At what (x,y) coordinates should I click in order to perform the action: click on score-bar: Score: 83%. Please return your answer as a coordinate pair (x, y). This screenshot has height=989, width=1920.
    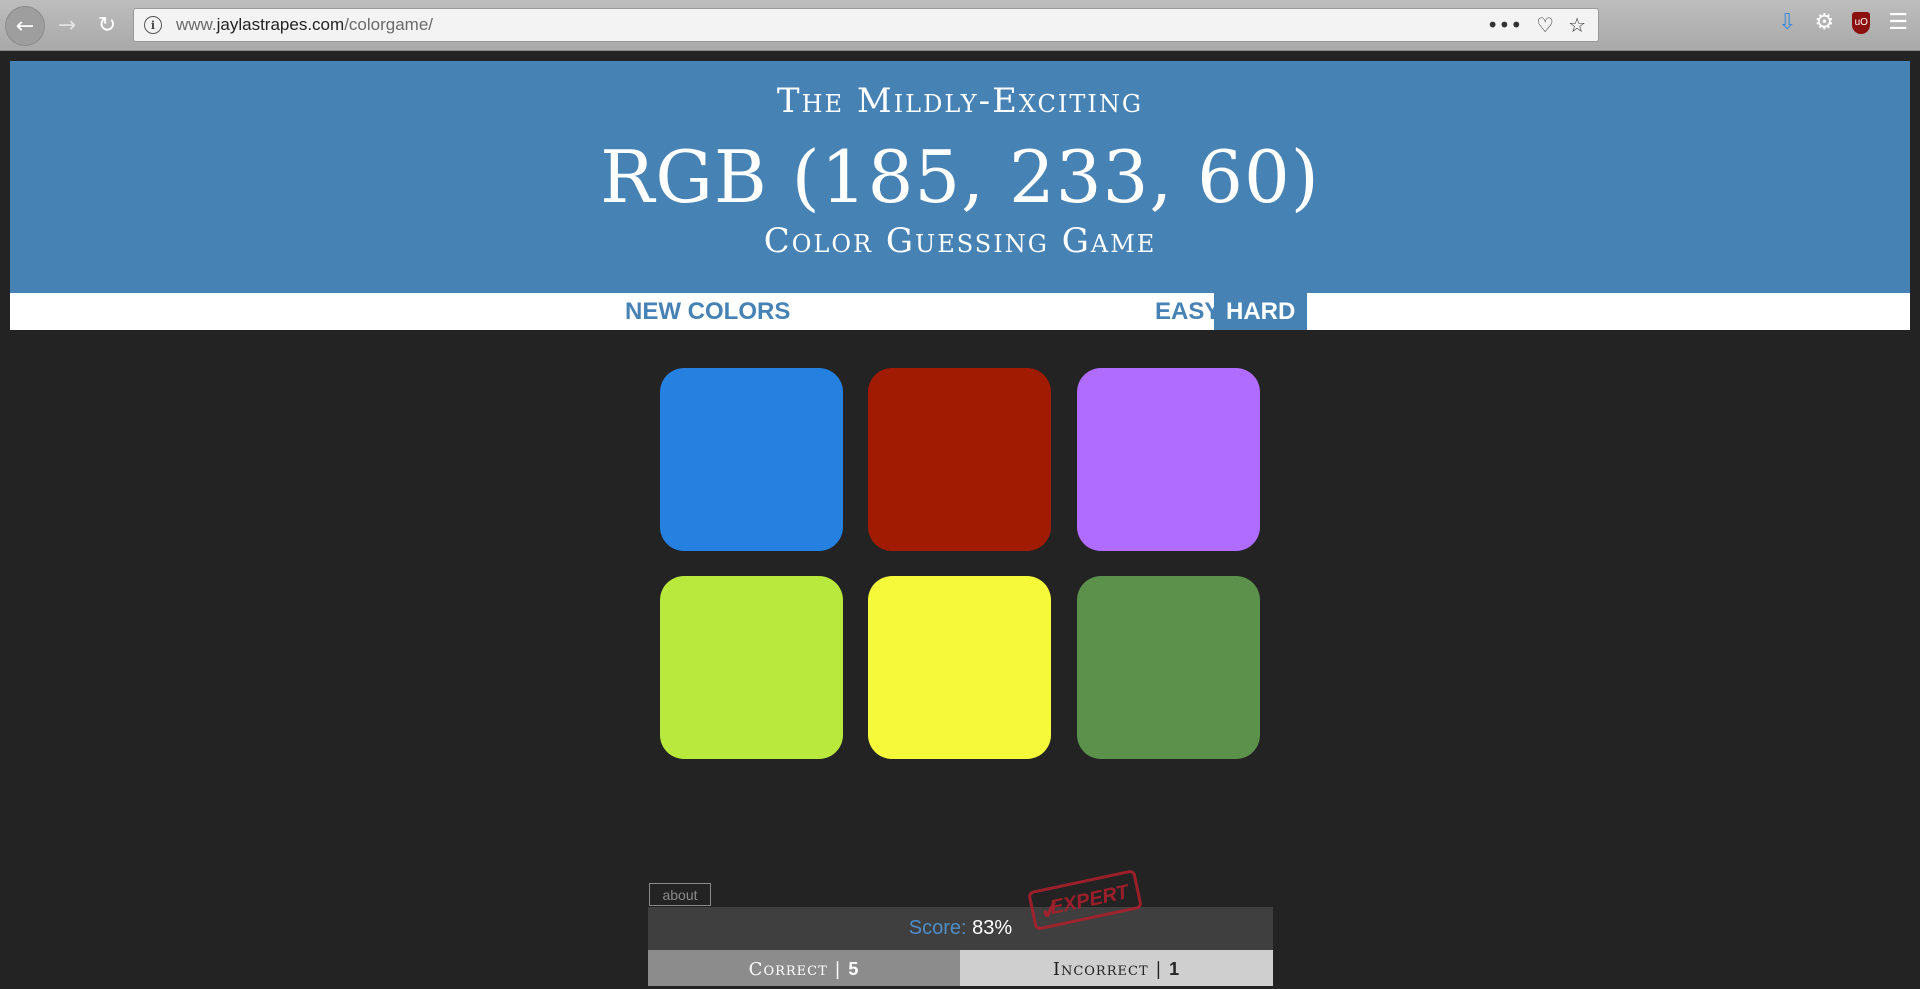
    Looking at the image, I should click on (960, 928).